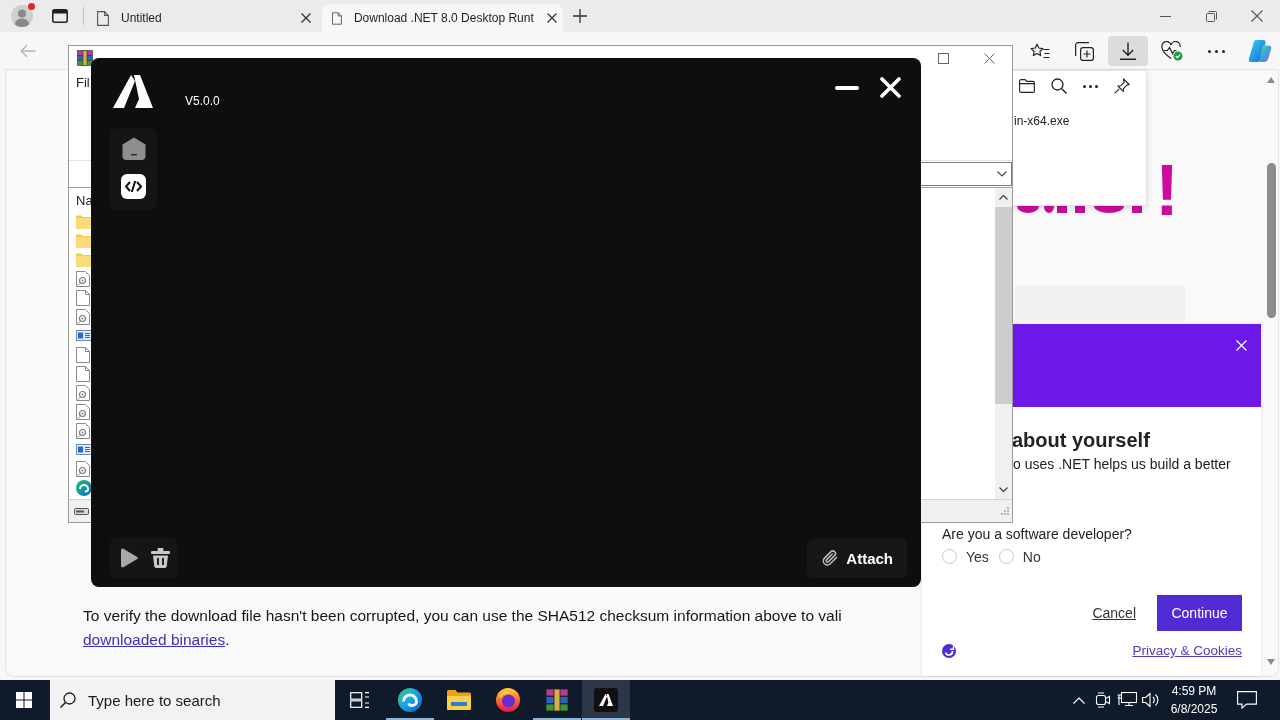 The width and height of the screenshot is (1280, 720). What do you see at coordinates (160, 558) in the screenshot?
I see `trash-icon` at bounding box center [160, 558].